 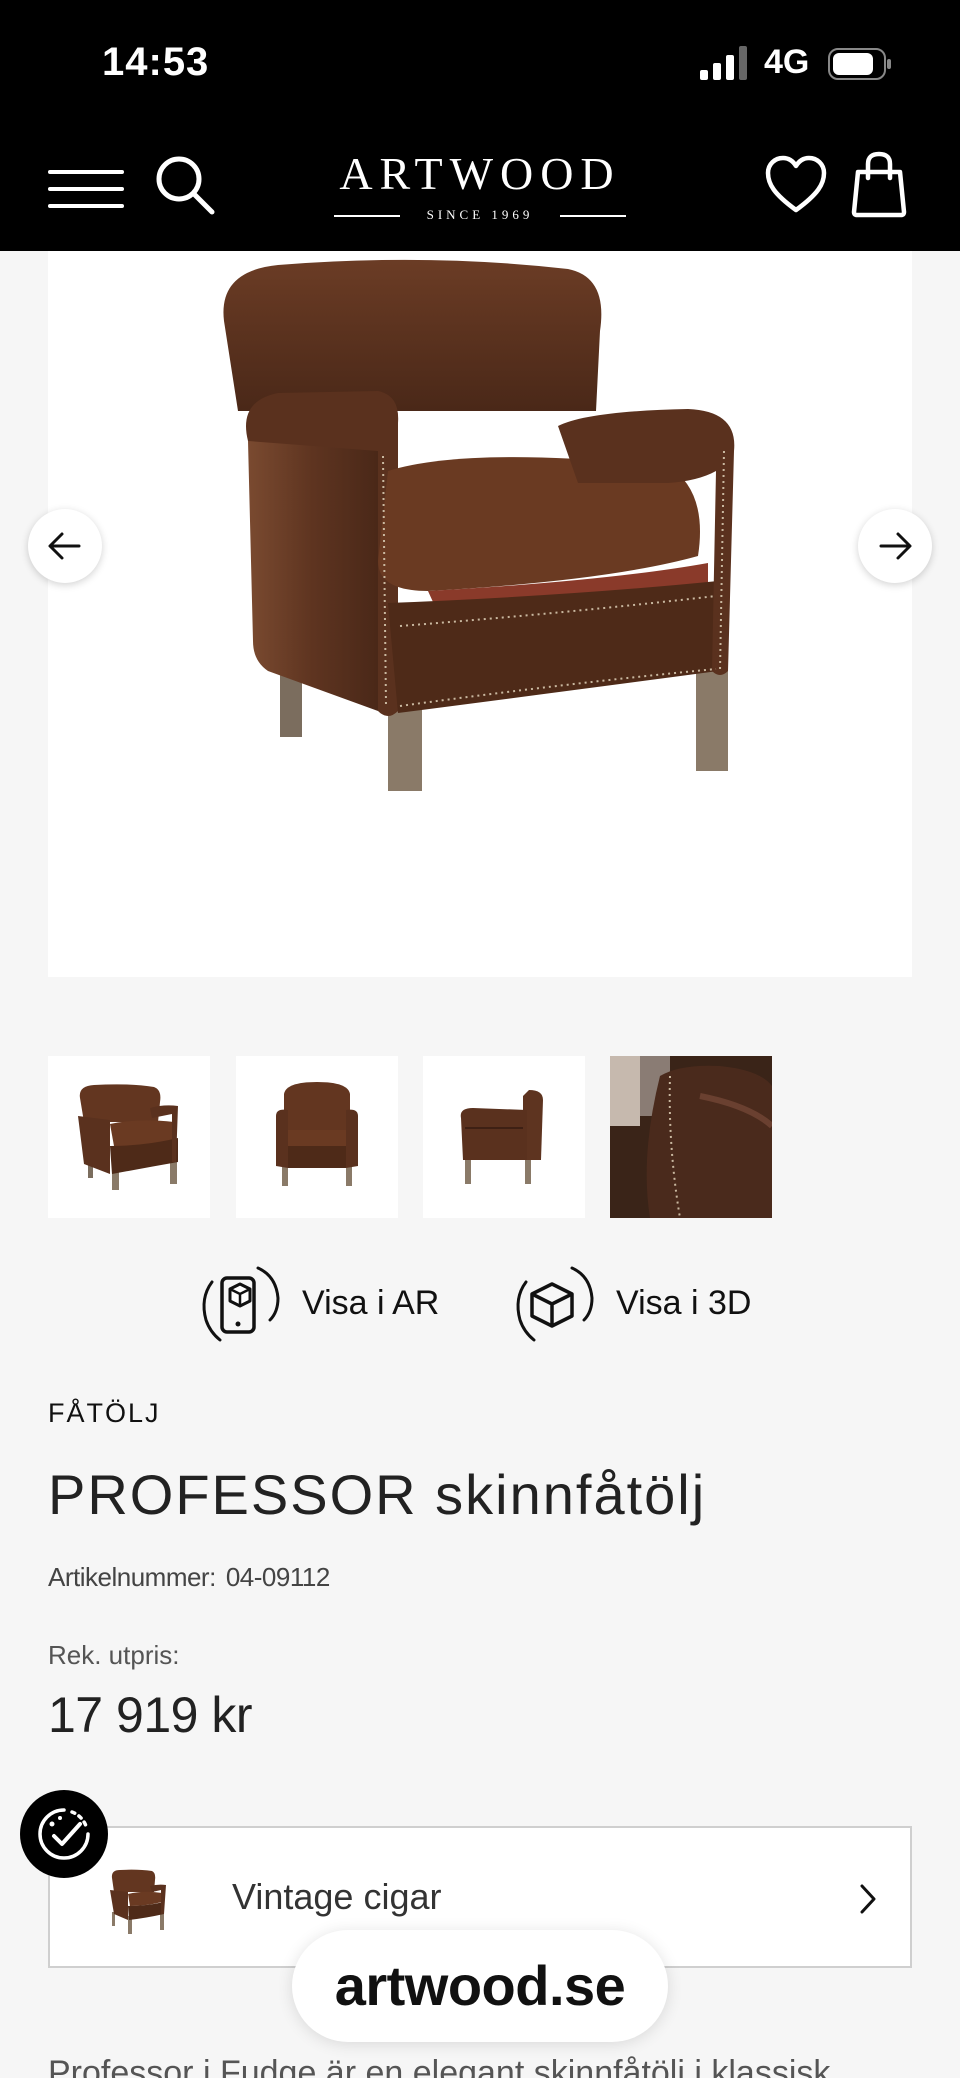 What do you see at coordinates (114, 1655) in the screenshot?
I see `price-label: Rek. utpris:` at bounding box center [114, 1655].